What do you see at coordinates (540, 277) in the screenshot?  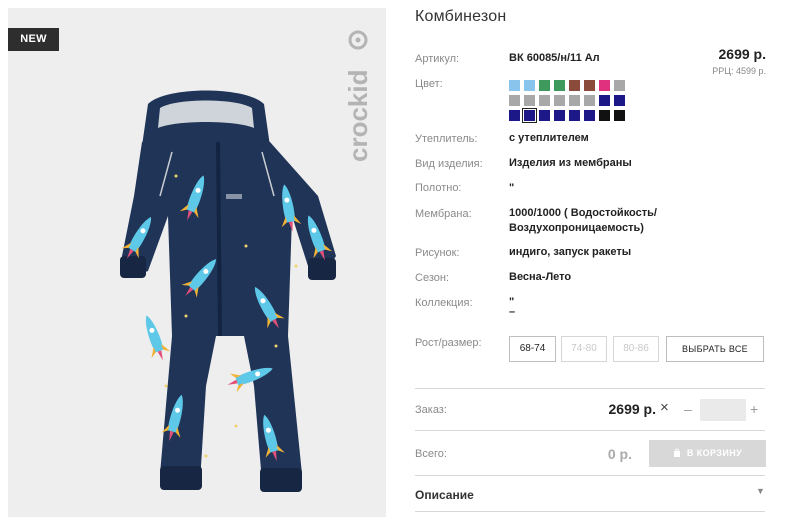 I see `season-value: Весна-Лето` at bounding box center [540, 277].